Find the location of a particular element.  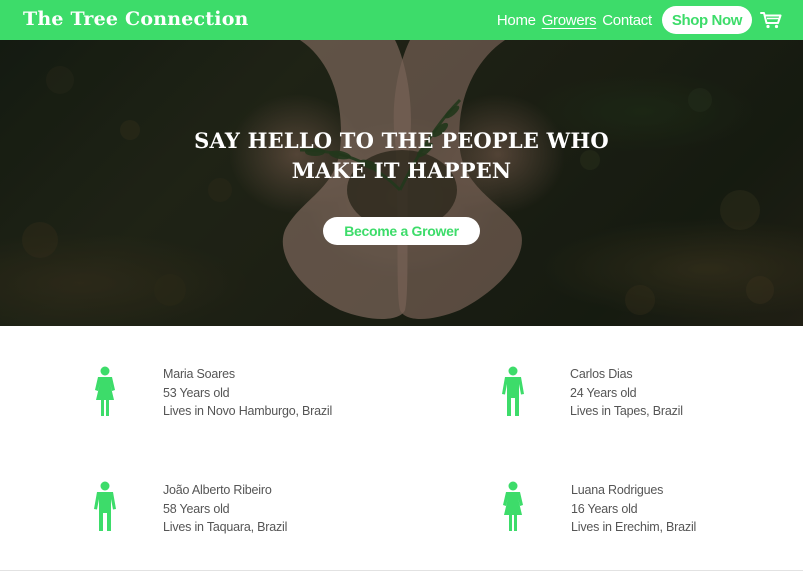

become-a-grower-button: Become a Grower is located at coordinates (401, 231).